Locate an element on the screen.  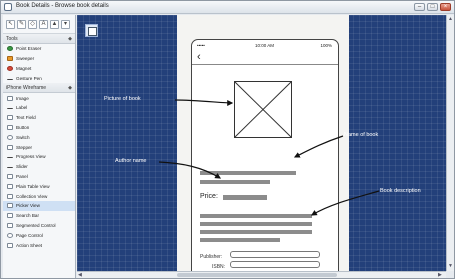
slider-icon is located at coordinates (10, 167).